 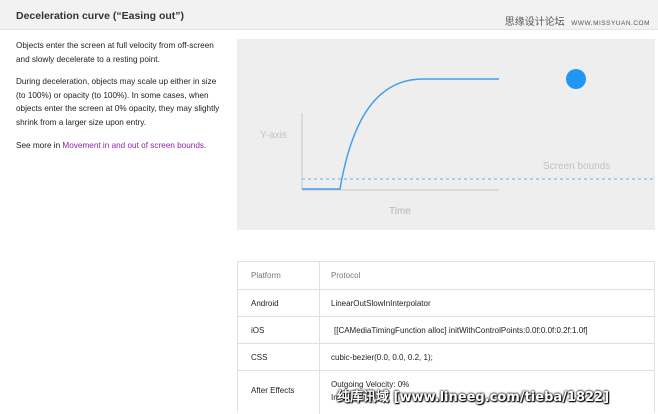 What do you see at coordinates (576, 79) in the screenshot?
I see `moving-object-dot` at bounding box center [576, 79].